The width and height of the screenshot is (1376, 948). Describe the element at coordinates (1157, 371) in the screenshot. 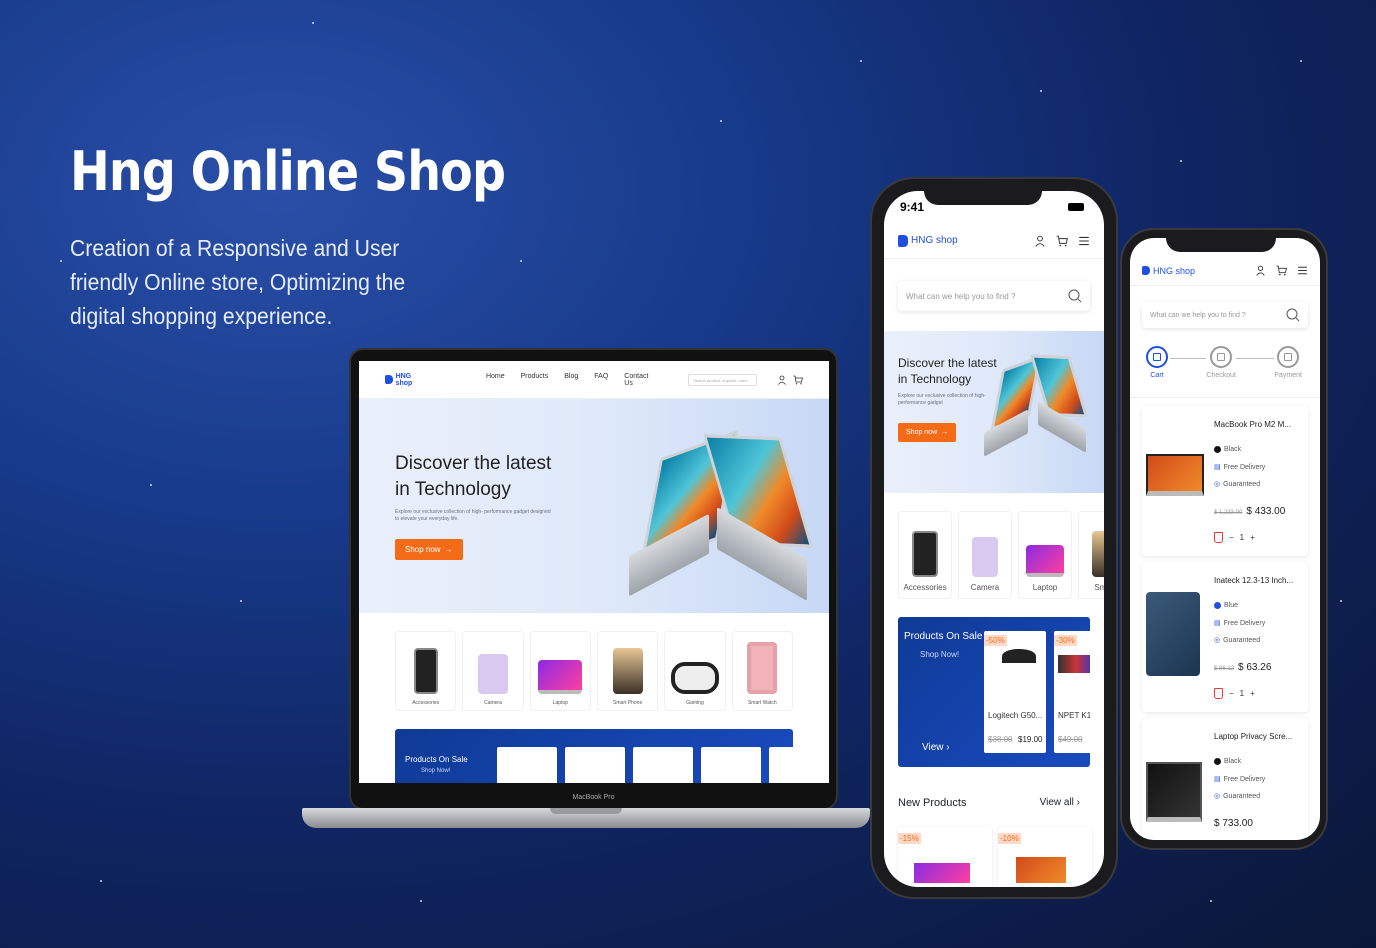

I see `step-cart: Cart` at that location.